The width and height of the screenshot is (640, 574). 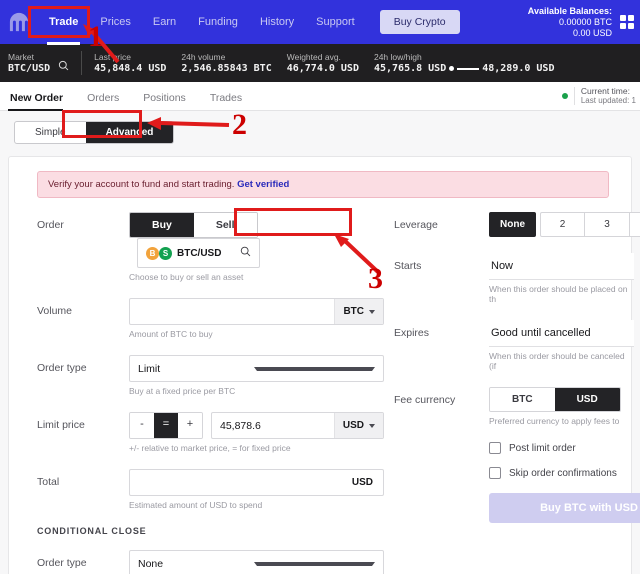 I want to click on range-dot-icon, so click(x=452, y=68).